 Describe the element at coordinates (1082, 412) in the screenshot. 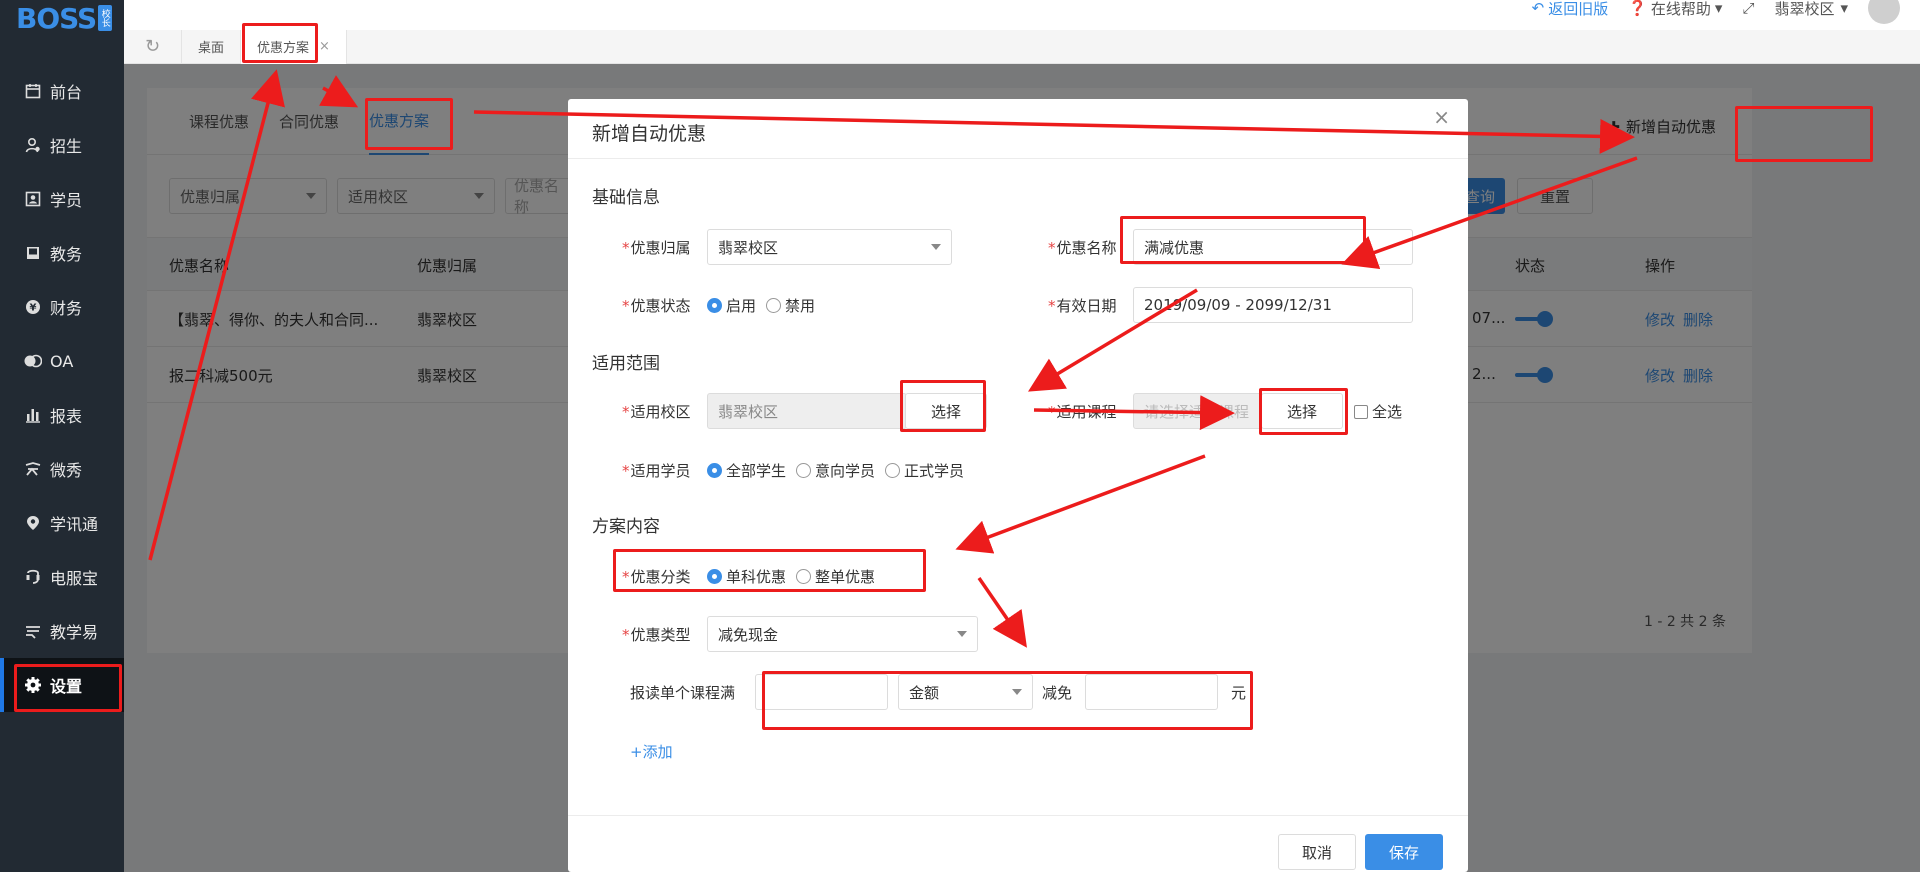

I see `course-label: *适用课程` at that location.